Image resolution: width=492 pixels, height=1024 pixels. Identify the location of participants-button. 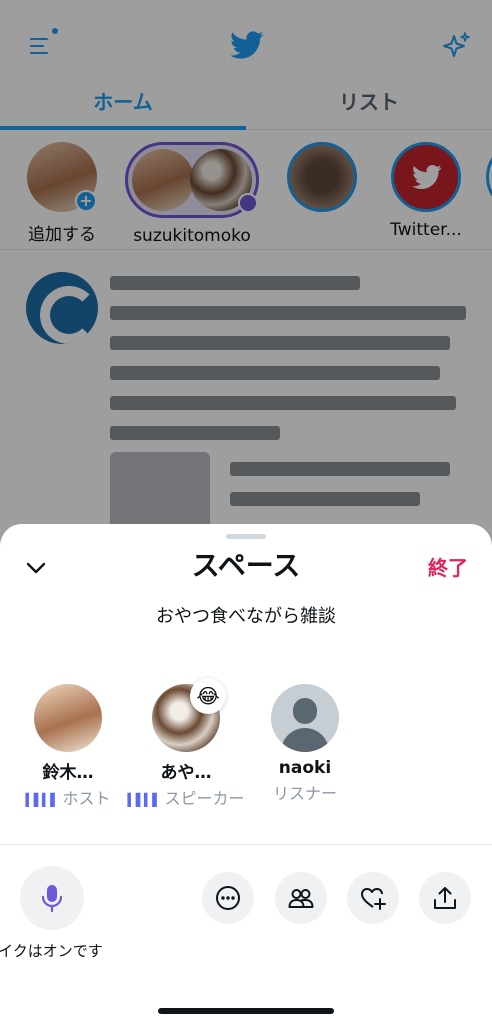
(301, 898).